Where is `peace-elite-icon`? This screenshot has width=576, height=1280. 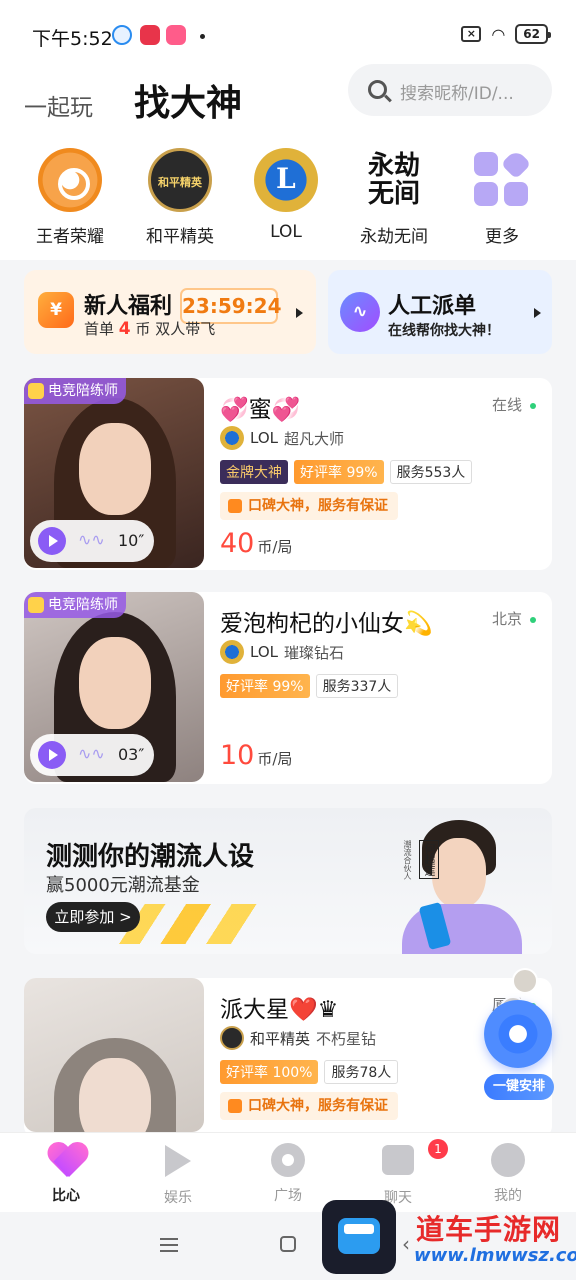
peace-elite-icon is located at coordinates (232, 1038).